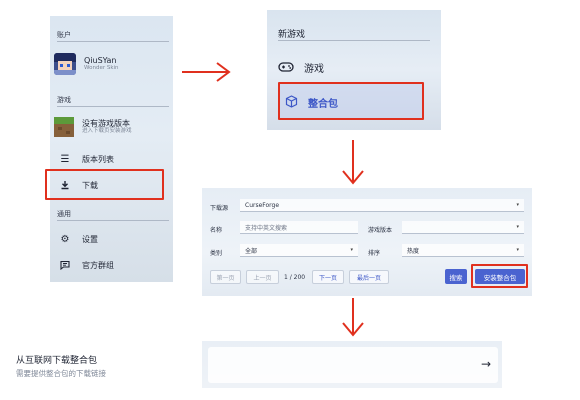  What do you see at coordinates (369, 277) in the screenshot?
I see `last-page-button: 最后一页` at bounding box center [369, 277].